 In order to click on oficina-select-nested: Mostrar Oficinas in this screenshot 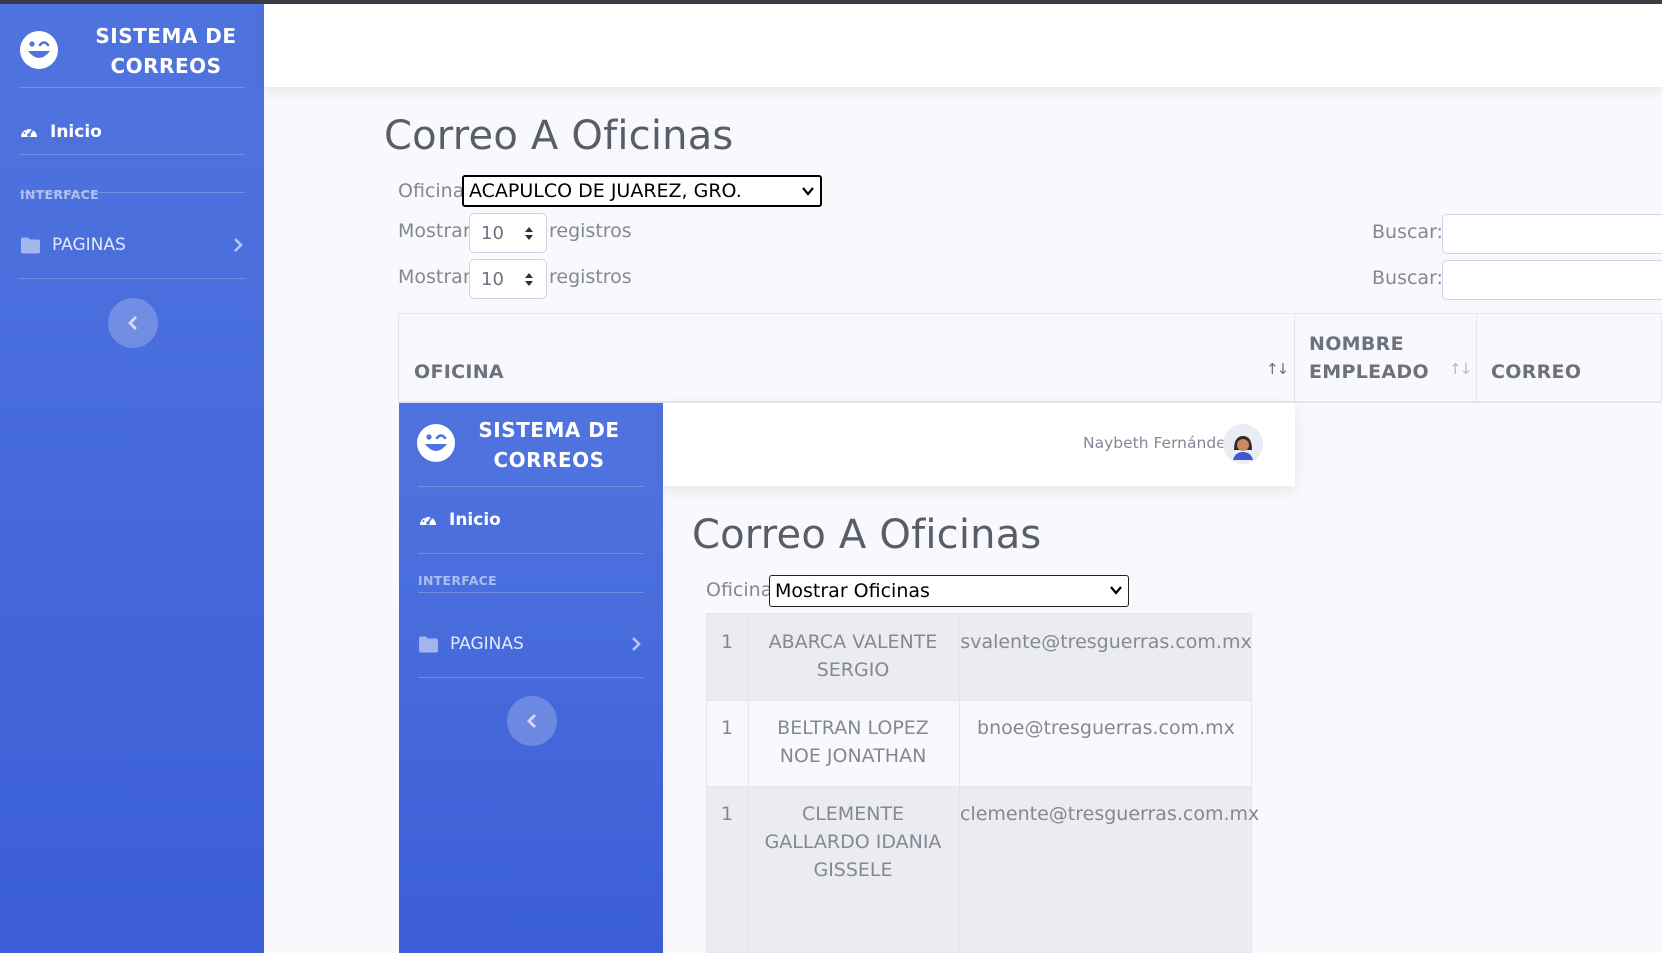, I will do `click(949, 591)`.